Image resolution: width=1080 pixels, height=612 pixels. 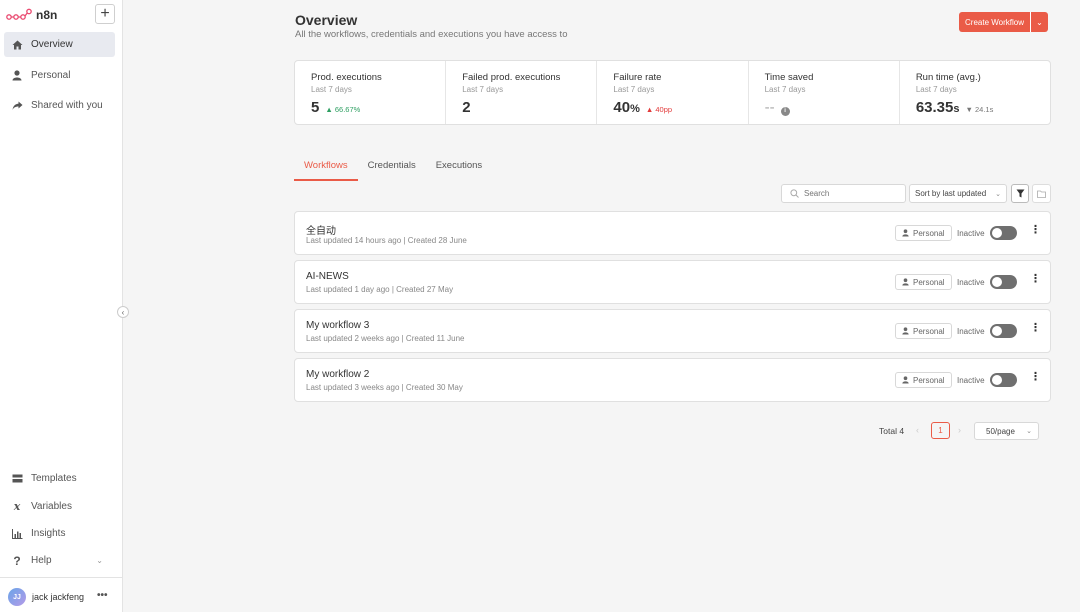 What do you see at coordinates (105, 14) in the screenshot?
I see `add-button: +` at bounding box center [105, 14].